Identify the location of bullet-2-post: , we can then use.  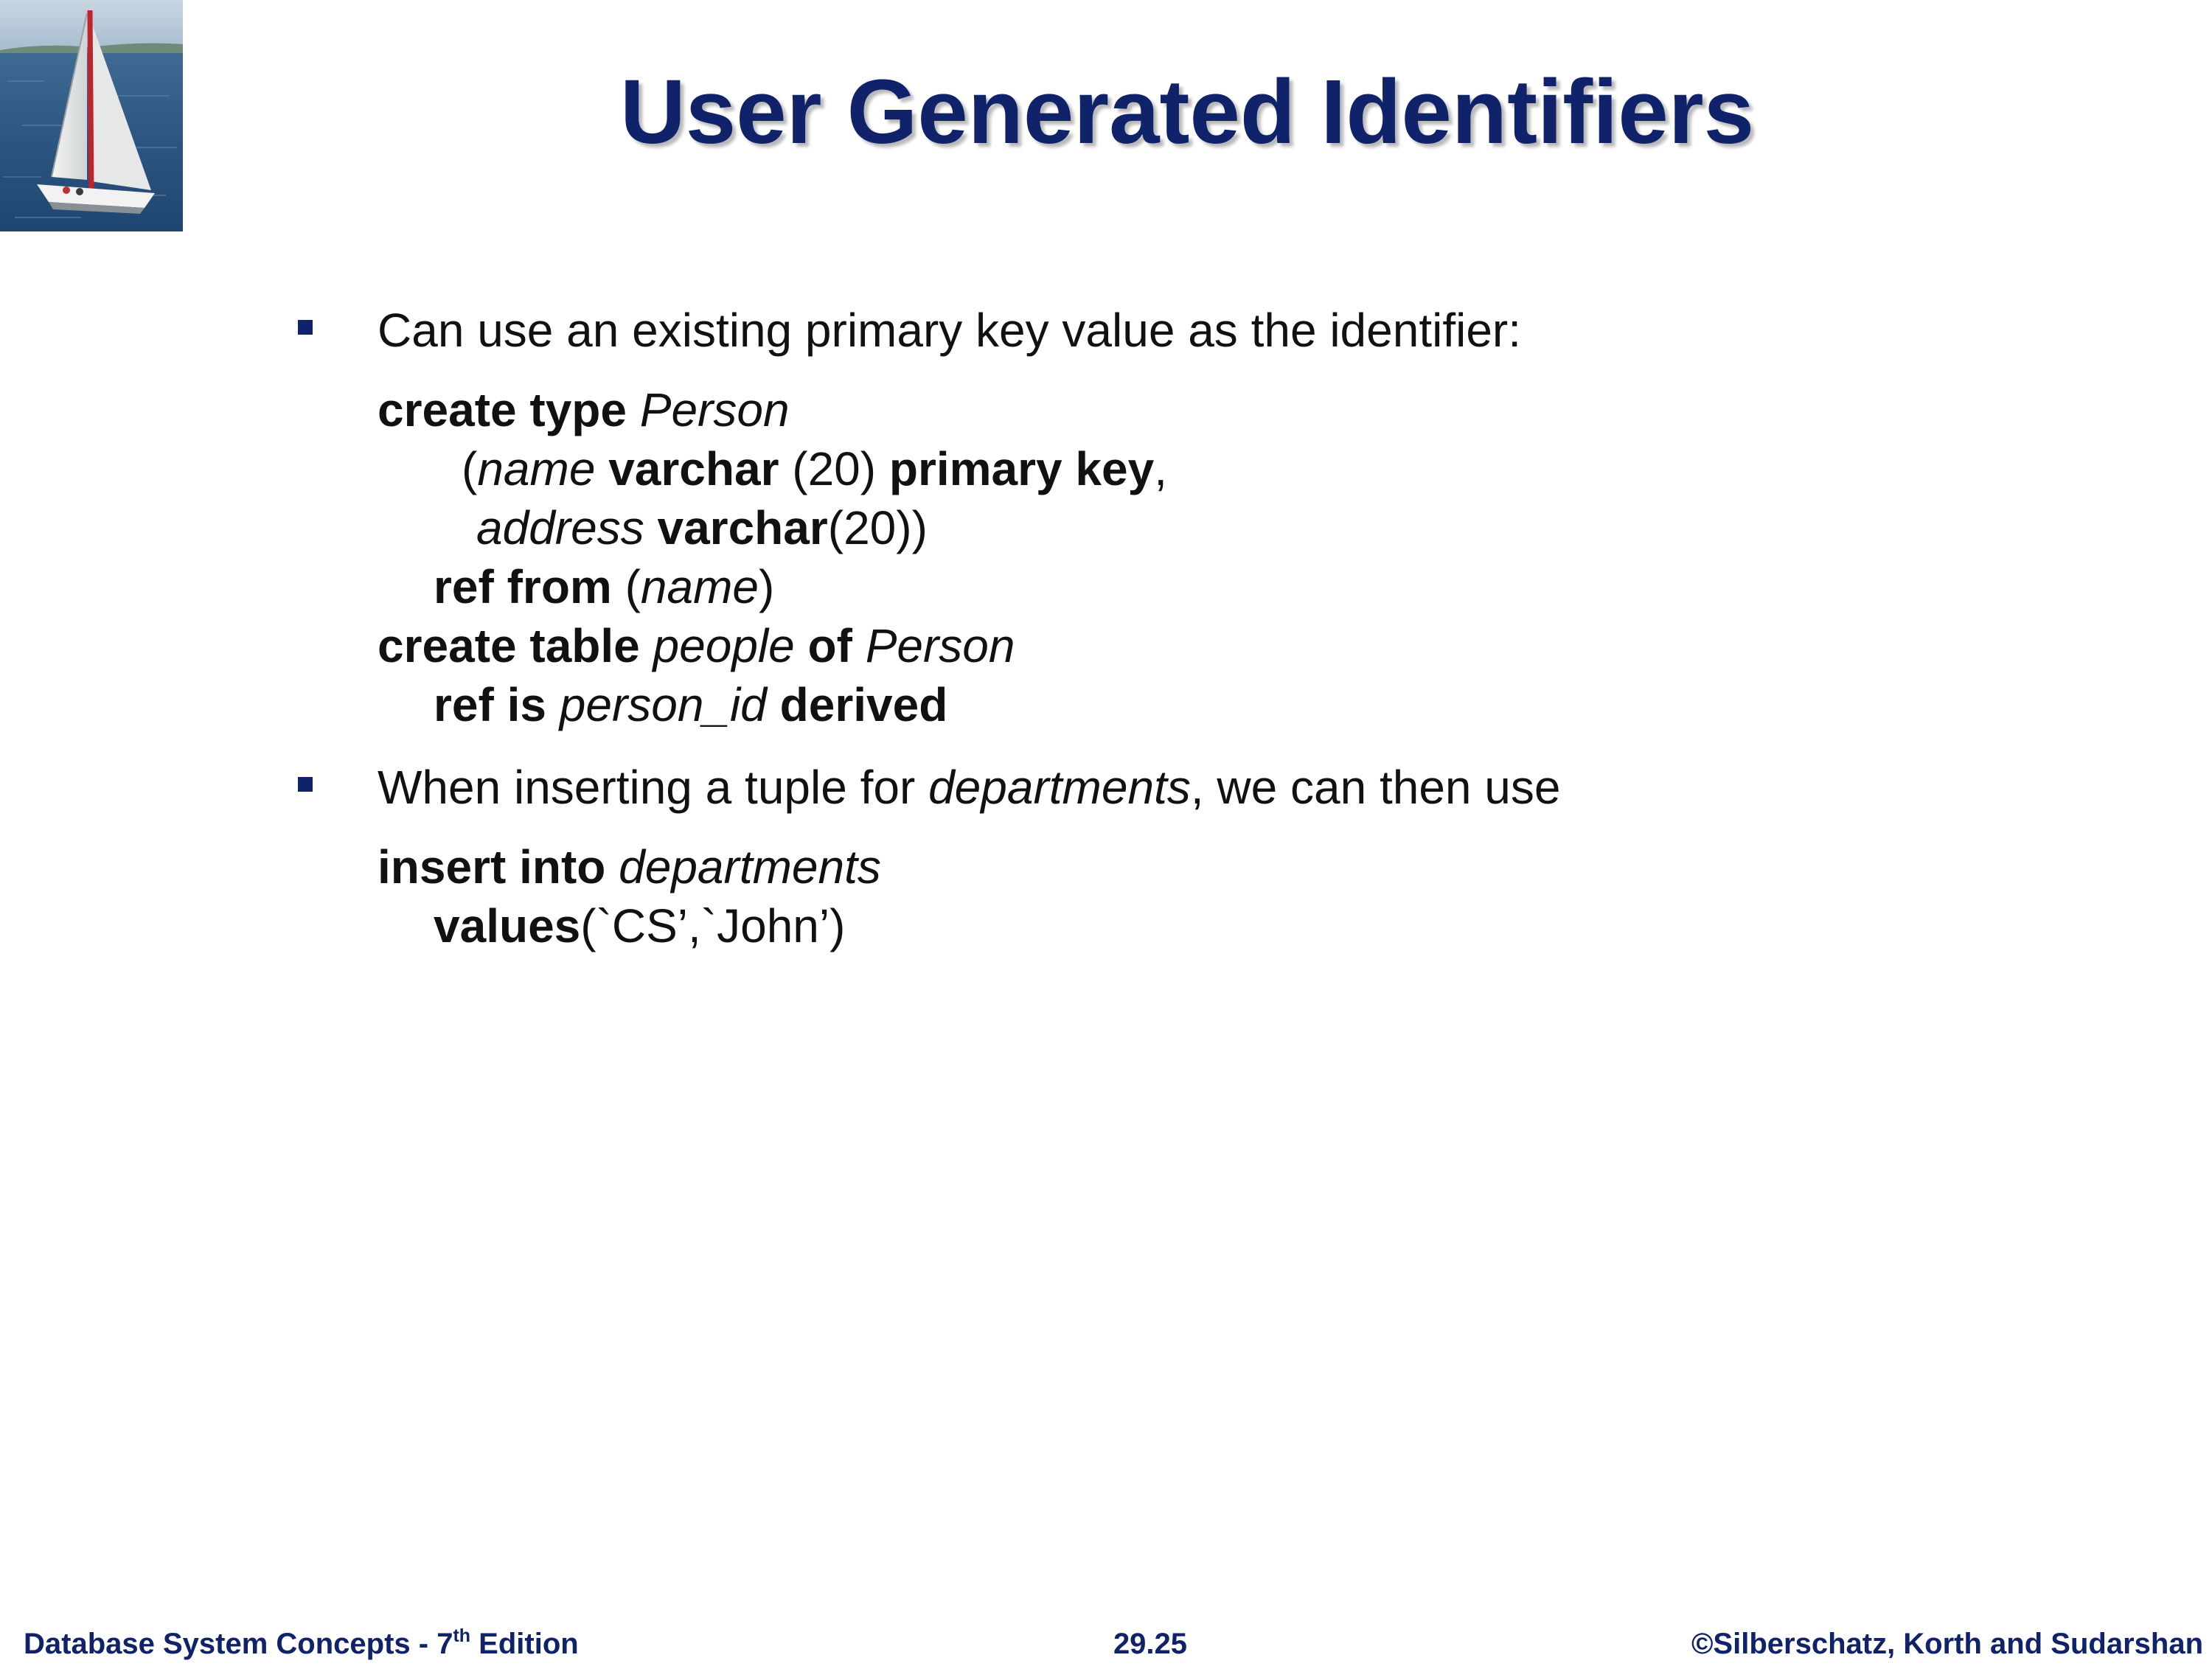
(1375, 787).